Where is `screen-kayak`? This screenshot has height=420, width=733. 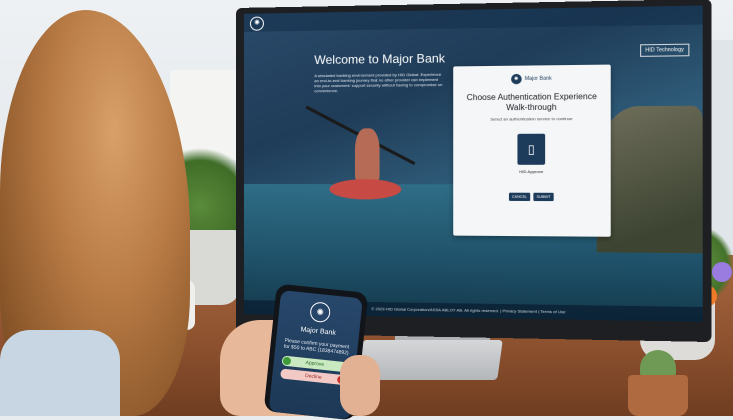 screen-kayak is located at coordinates (365, 189).